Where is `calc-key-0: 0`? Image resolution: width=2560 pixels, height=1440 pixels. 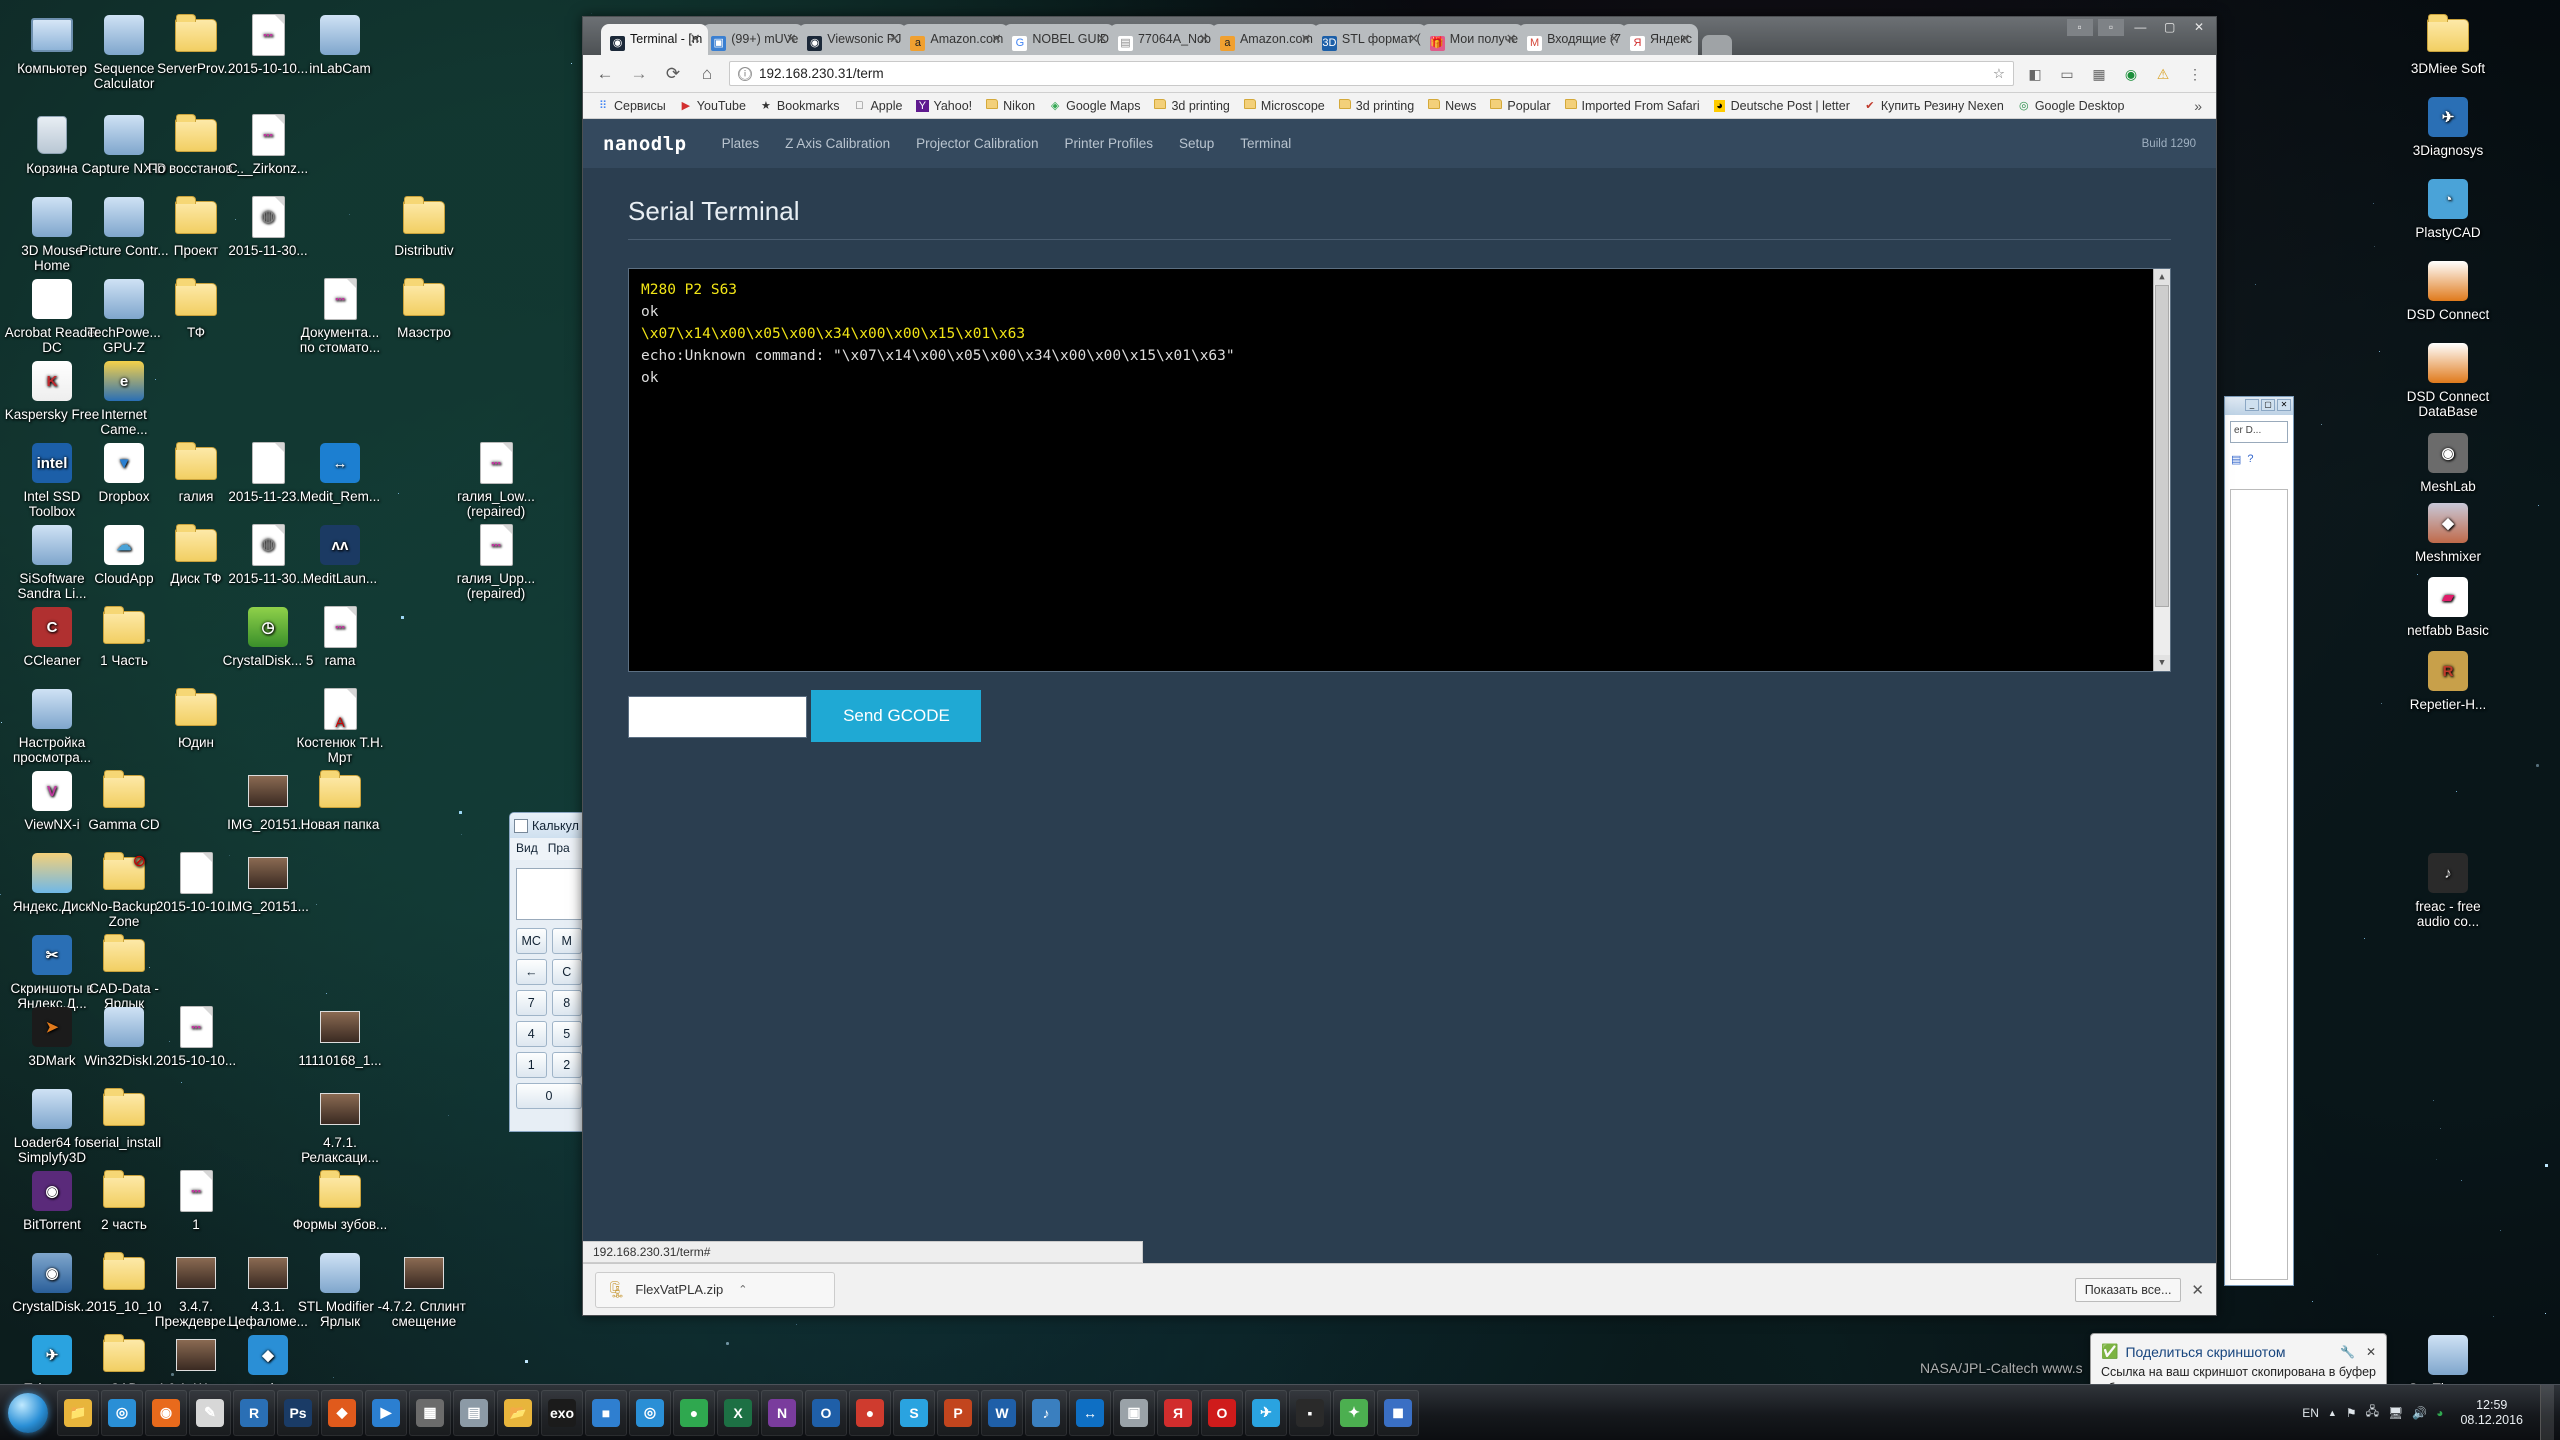
calc-key-0: 0 is located at coordinates (549, 1096).